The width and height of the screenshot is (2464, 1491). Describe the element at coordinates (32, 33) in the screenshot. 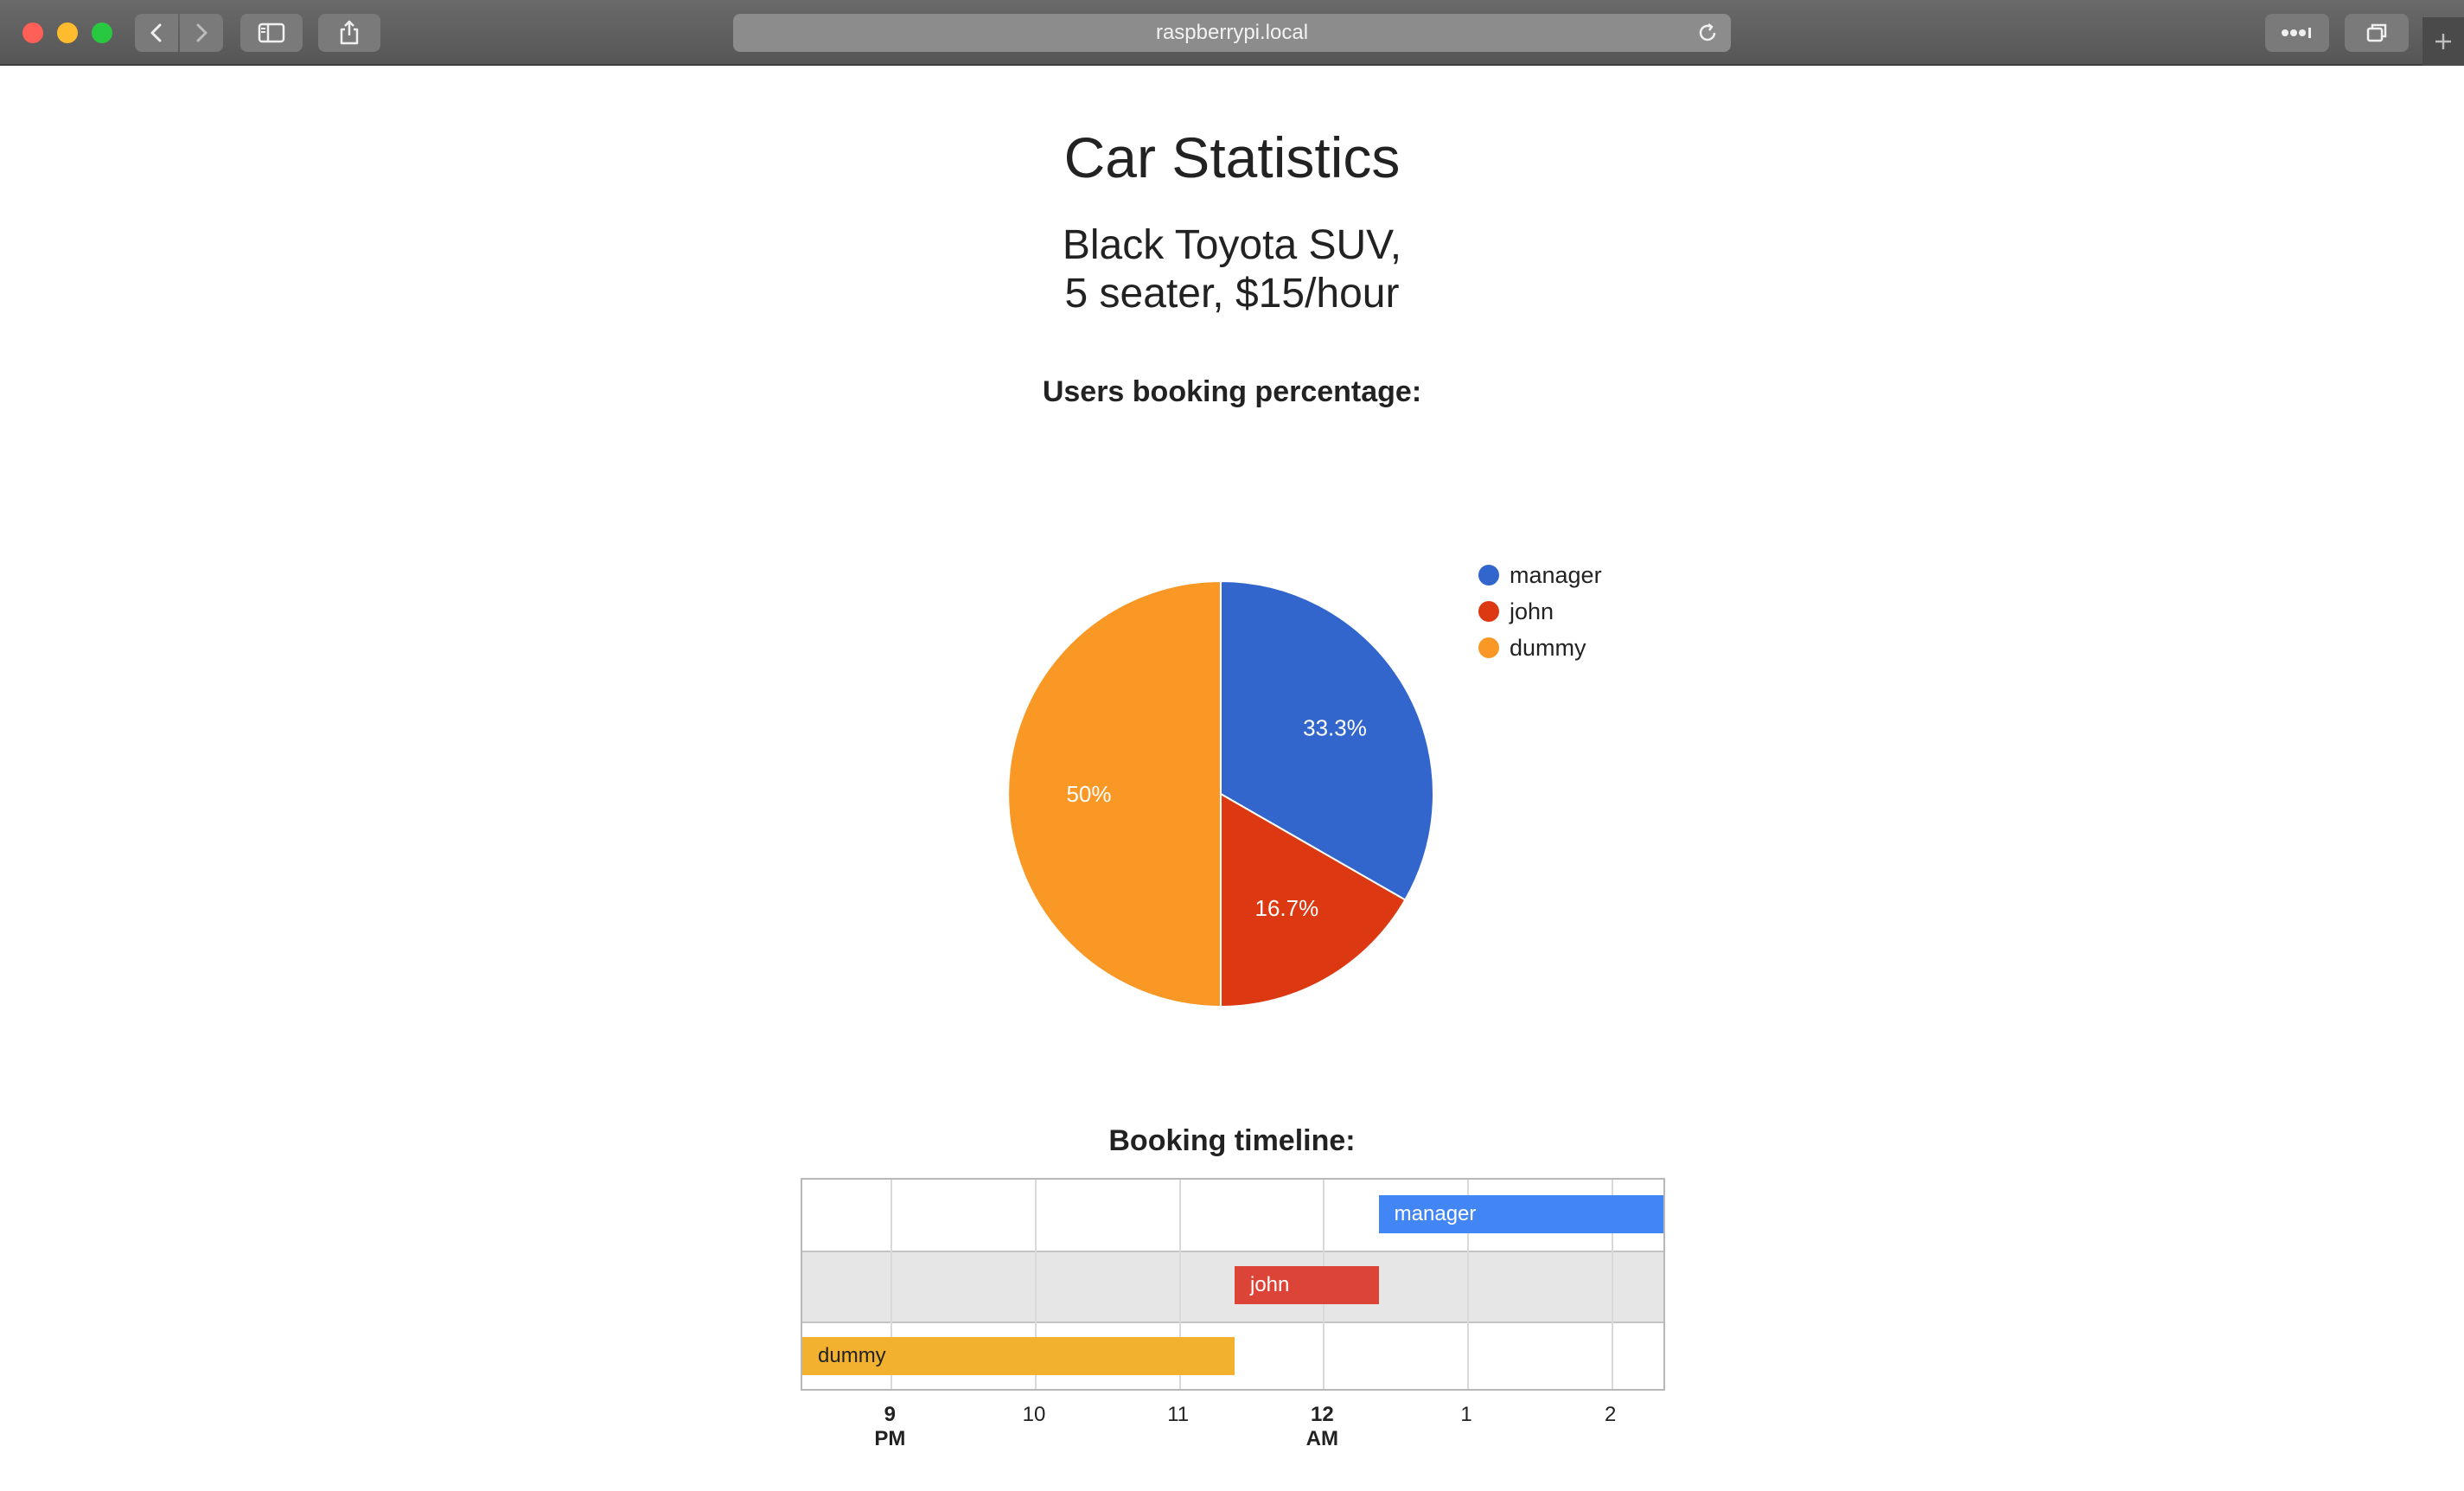

I see `window-close-button` at that location.